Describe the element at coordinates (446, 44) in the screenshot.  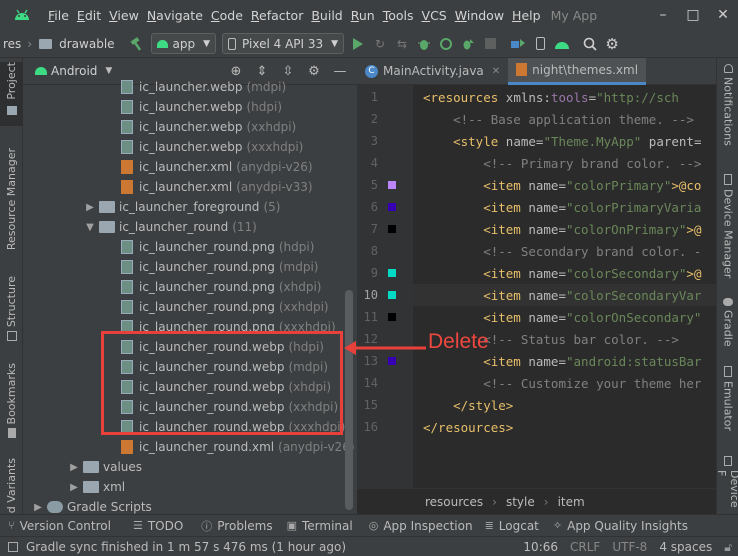
I see `profile-icon` at that location.